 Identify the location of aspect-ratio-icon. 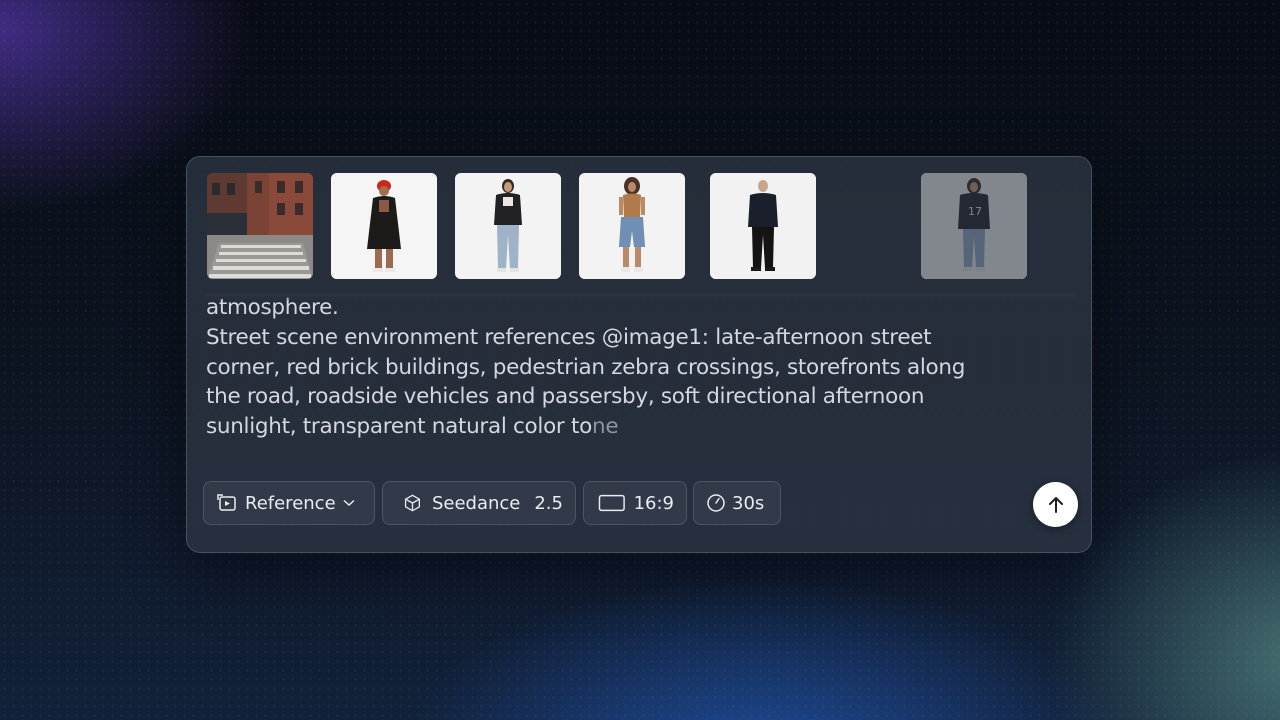
(611, 503).